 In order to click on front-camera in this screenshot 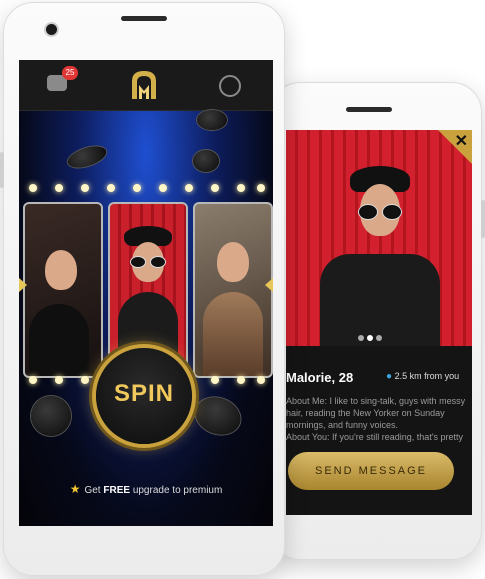, I will do `click(51, 29)`.